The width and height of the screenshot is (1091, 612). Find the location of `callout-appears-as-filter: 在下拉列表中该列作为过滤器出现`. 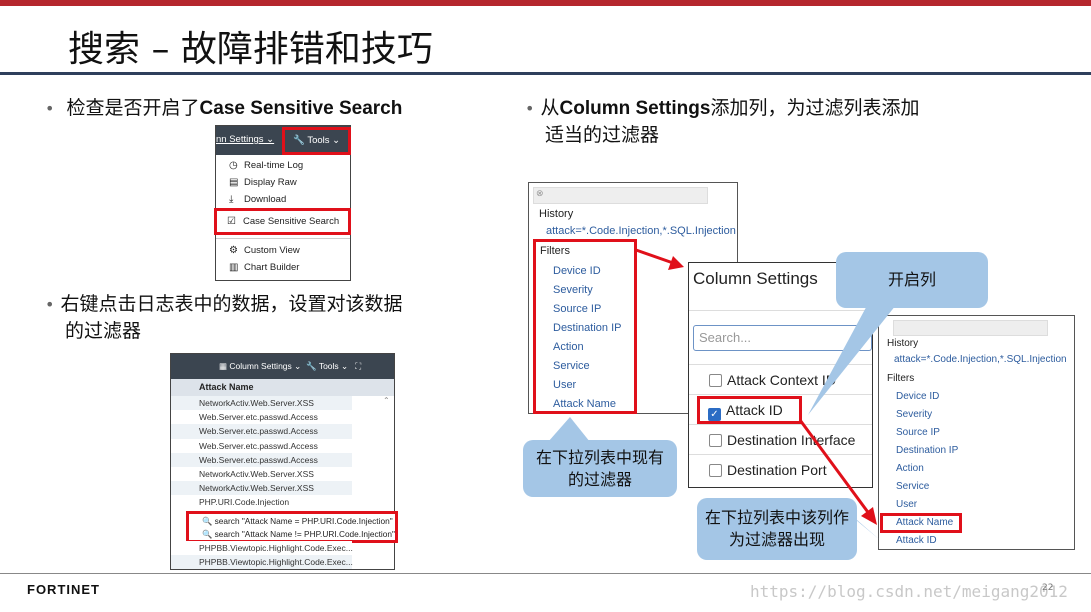

callout-appears-as-filter: 在下拉列表中该列作为过滤器出现 is located at coordinates (777, 529).